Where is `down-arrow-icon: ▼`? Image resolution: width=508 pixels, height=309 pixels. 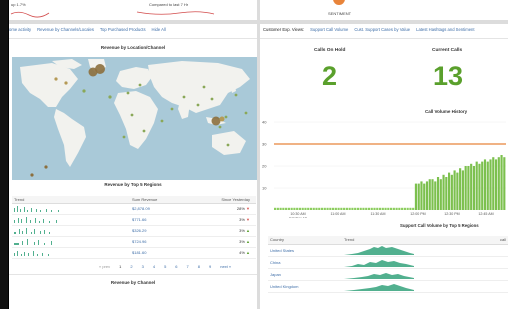
down-arrow-icon: ▼ is located at coordinates (248, 219).